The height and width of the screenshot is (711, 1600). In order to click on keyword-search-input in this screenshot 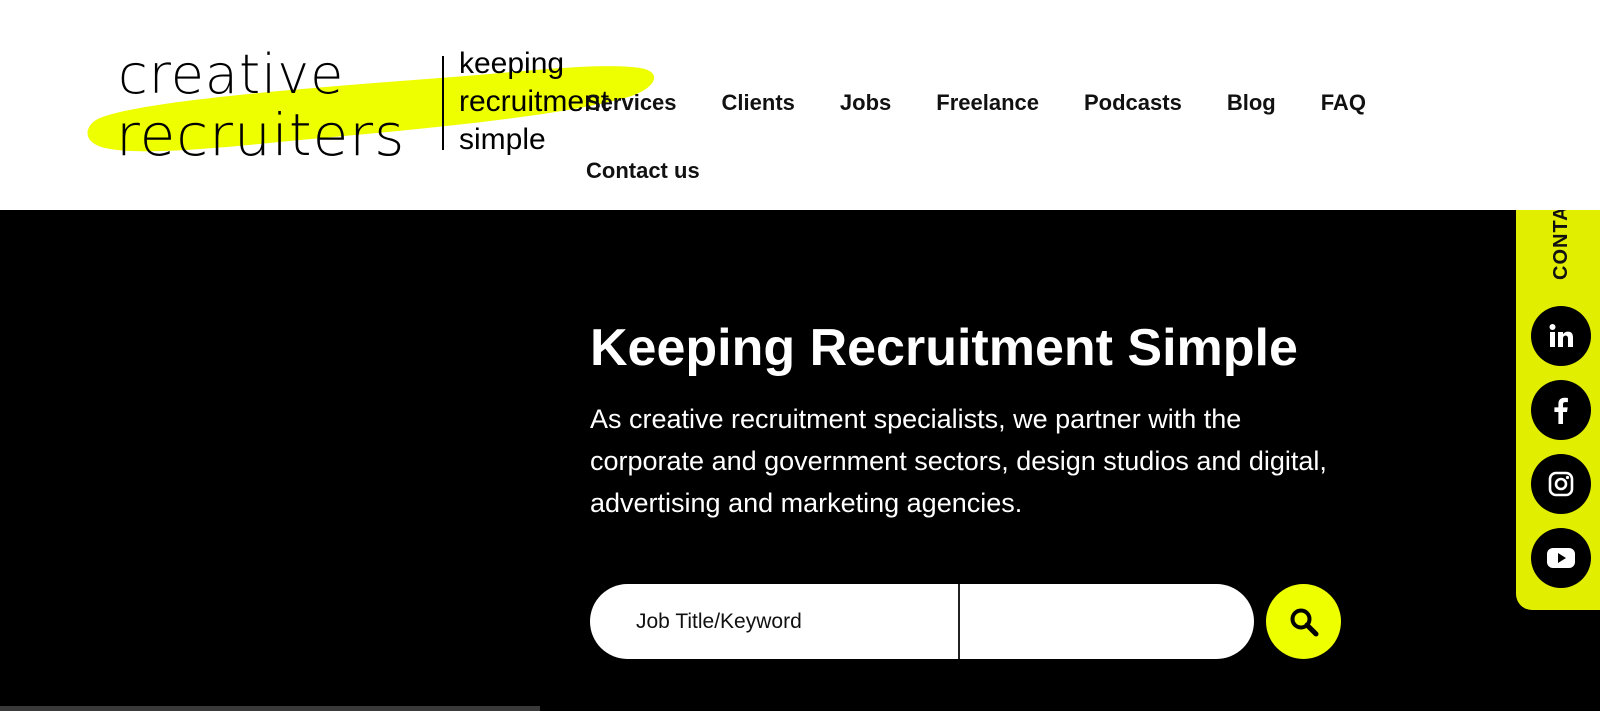, I will do `click(774, 621)`.